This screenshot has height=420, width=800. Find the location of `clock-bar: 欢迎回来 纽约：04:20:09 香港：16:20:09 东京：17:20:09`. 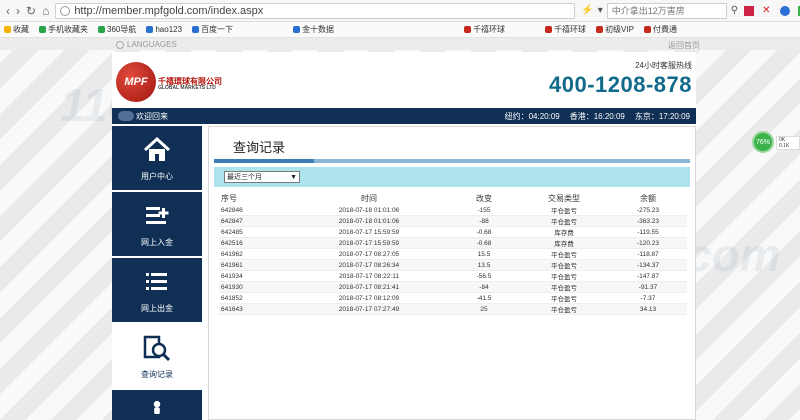

clock-bar: 欢迎回来 纽约：04:20:09 香港：16:20:09 东京：17:20:09 is located at coordinates (404, 116).